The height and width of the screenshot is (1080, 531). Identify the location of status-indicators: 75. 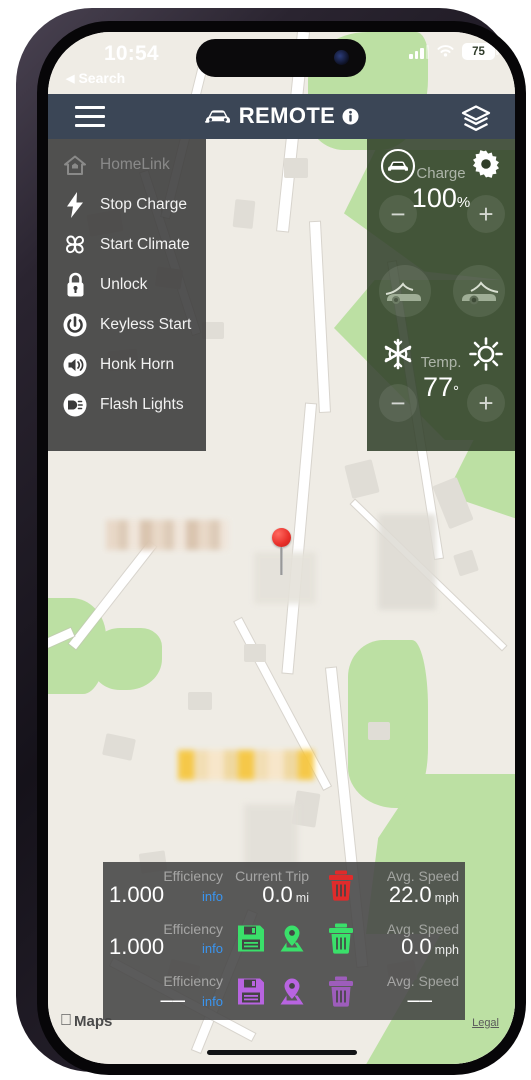
(454, 51).